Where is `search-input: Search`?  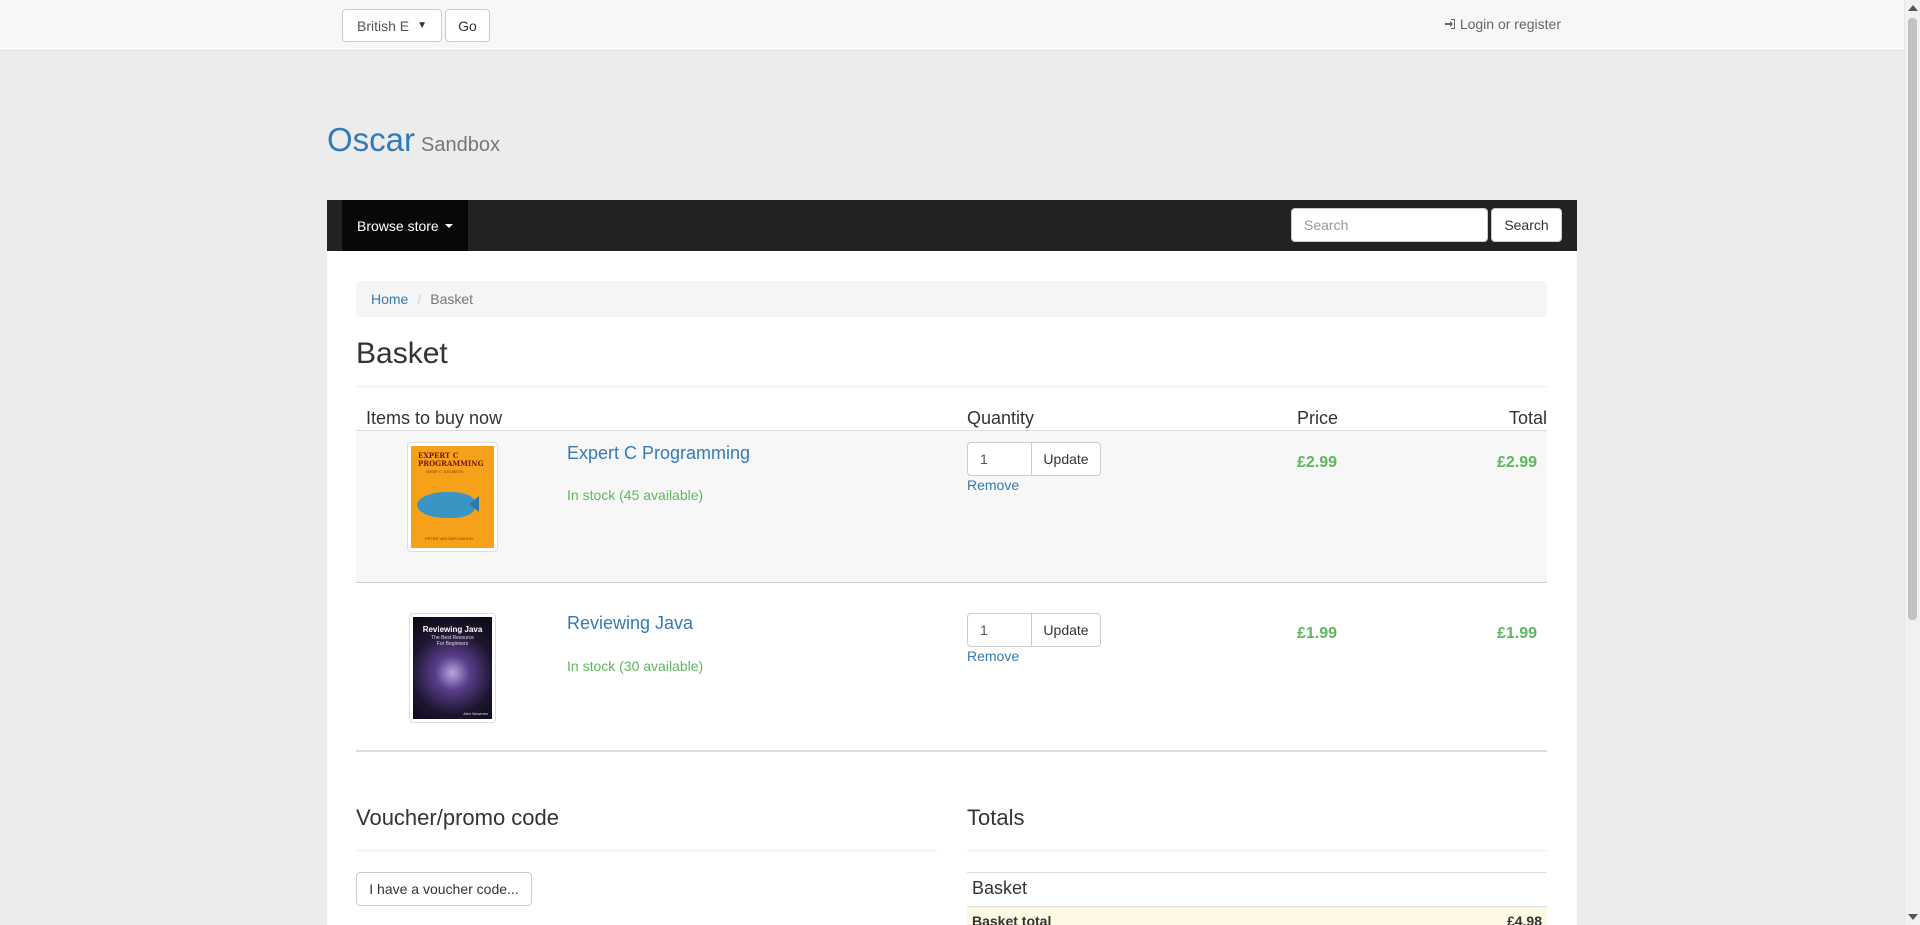
search-input: Search is located at coordinates (1389, 225).